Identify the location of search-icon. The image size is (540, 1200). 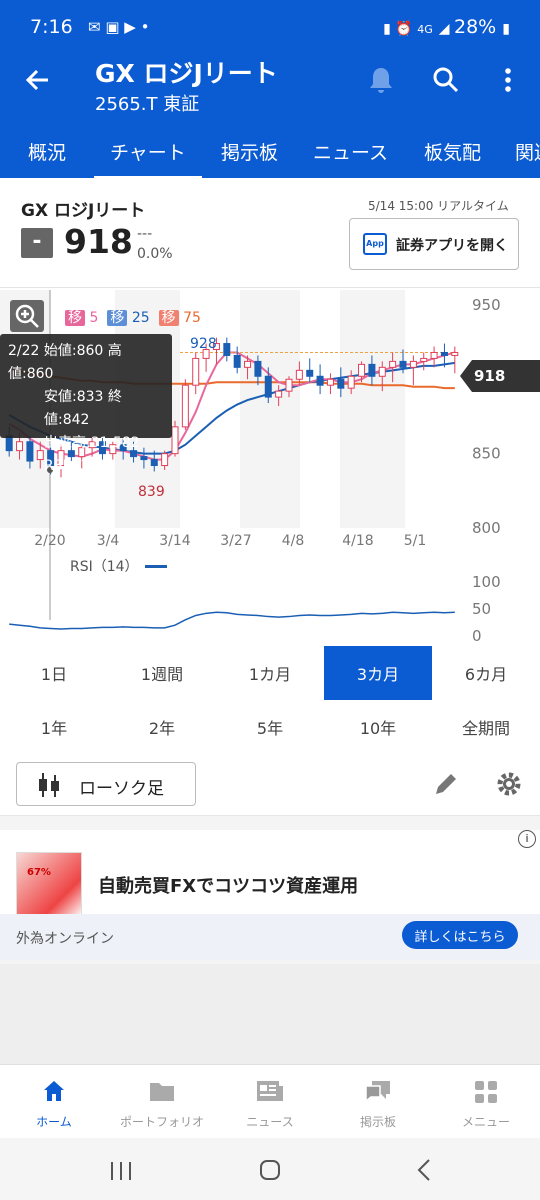
(446, 80).